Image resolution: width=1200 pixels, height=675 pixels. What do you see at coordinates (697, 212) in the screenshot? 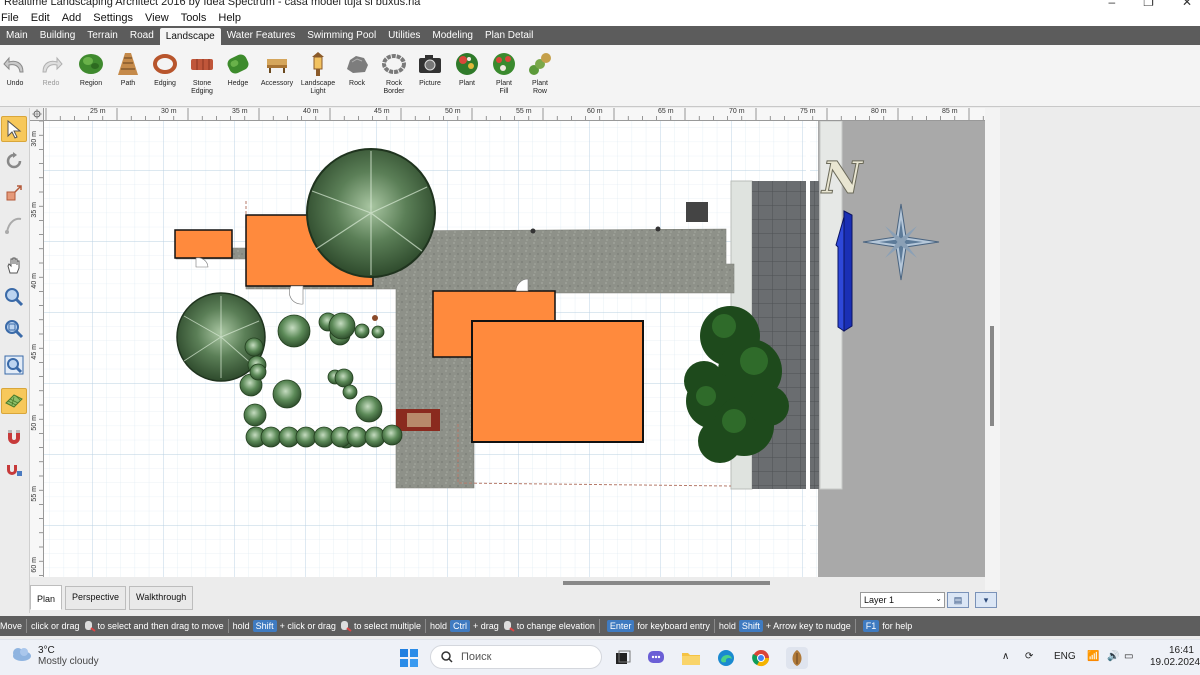
I see `accessory-object` at bounding box center [697, 212].